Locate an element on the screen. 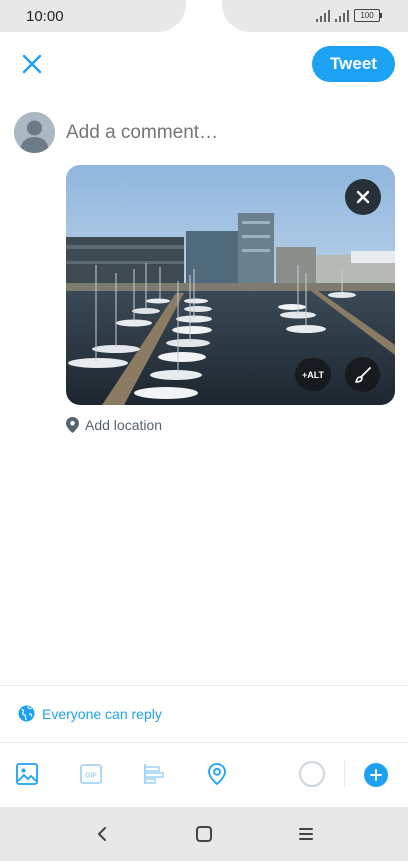 Image resolution: width=408 pixels, height=861 pixels. default-avatar-icon is located at coordinates (34, 132).